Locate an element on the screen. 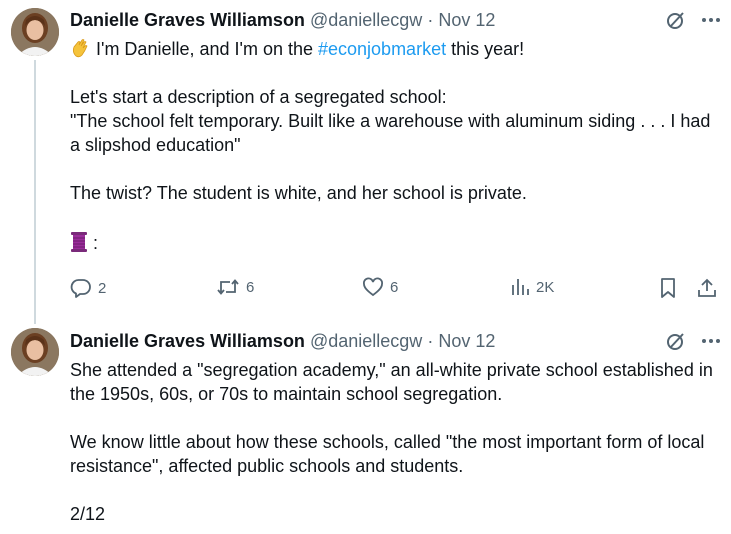  share-button is located at coordinates (707, 288).